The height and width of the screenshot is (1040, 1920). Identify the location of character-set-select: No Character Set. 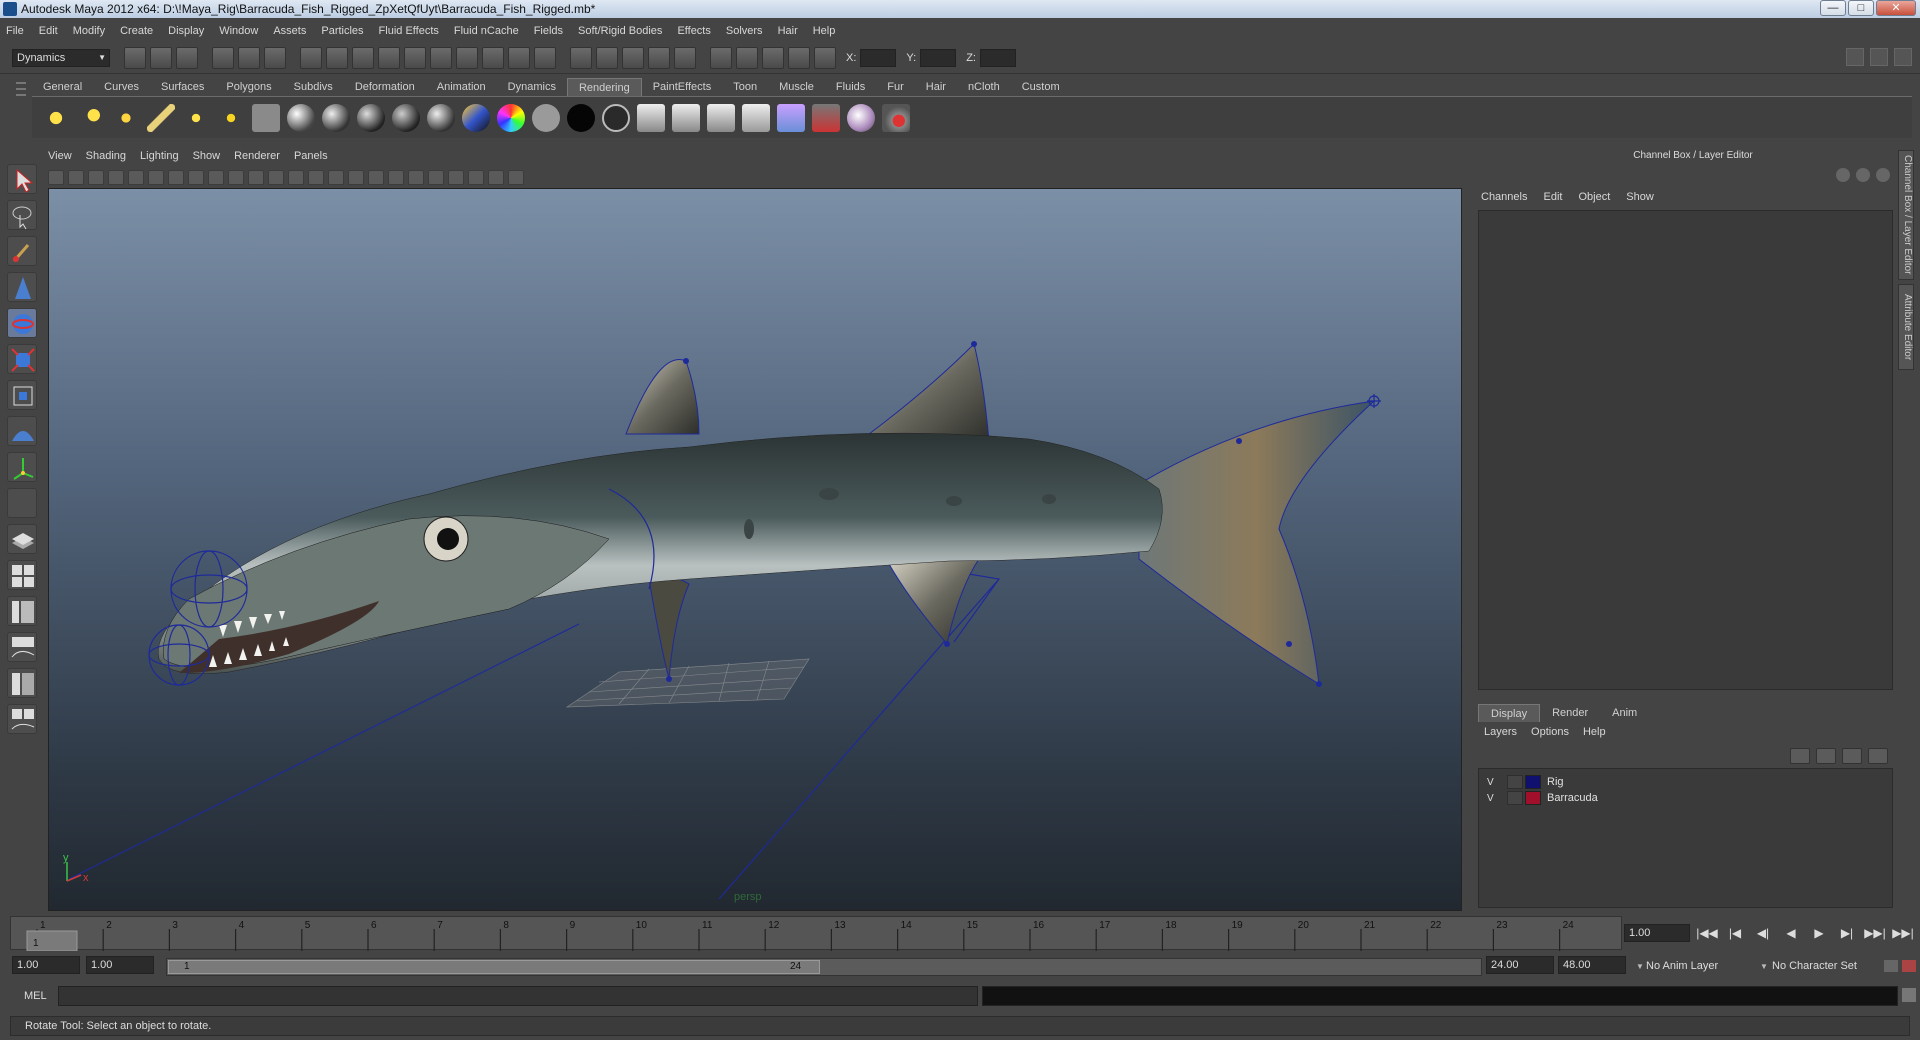
(1827, 966).